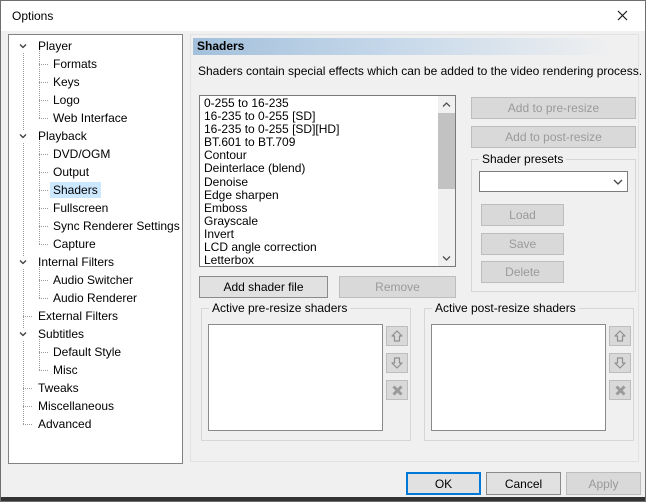 The height and width of the screenshot is (502, 646). What do you see at coordinates (90, 118) in the screenshot?
I see `tree-item-label: Web Interface` at bounding box center [90, 118].